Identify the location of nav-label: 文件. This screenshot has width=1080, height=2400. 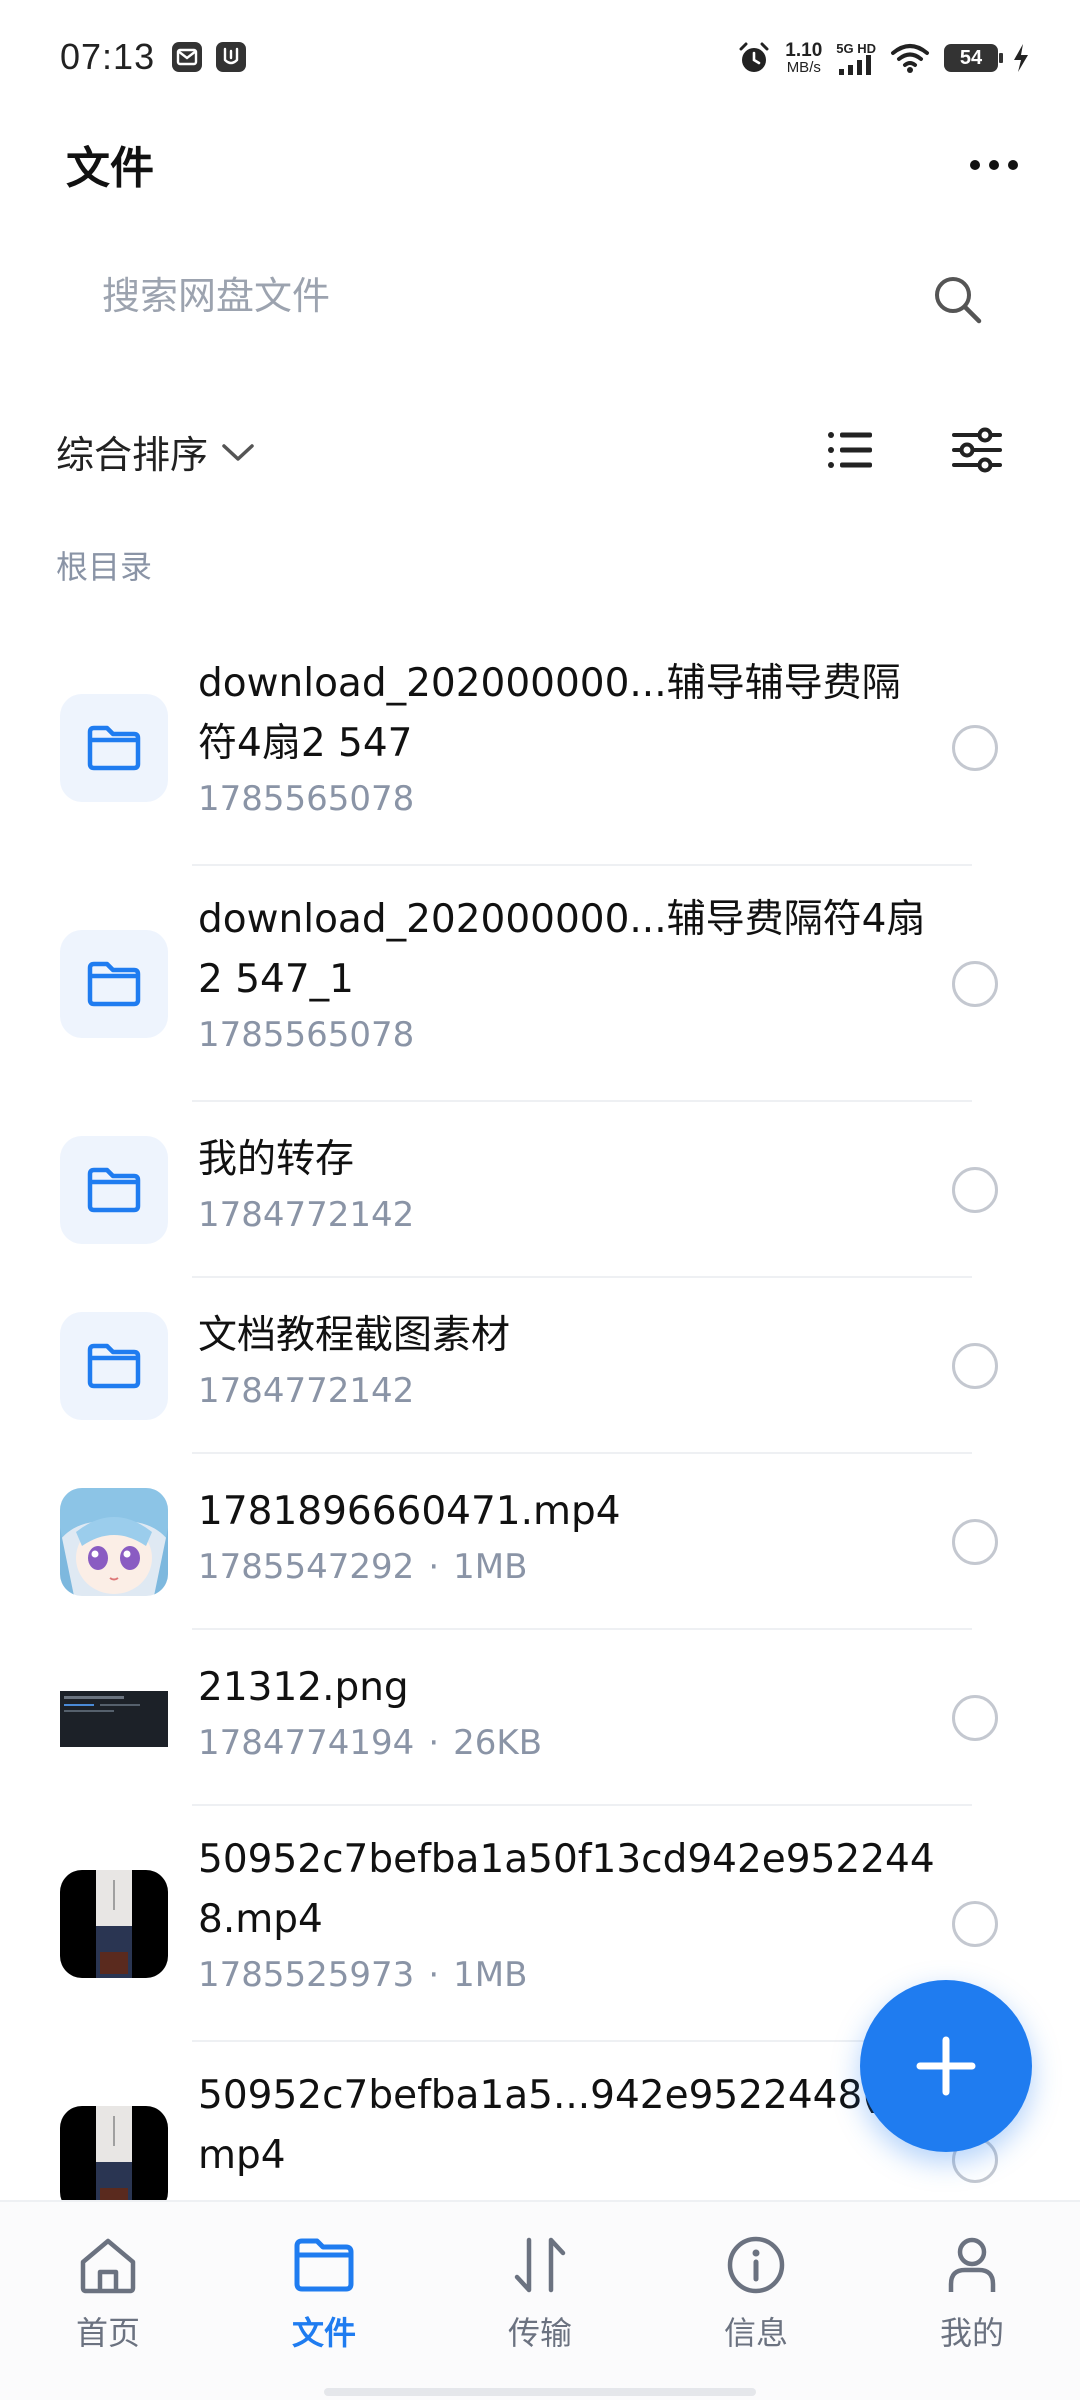
(323, 2333).